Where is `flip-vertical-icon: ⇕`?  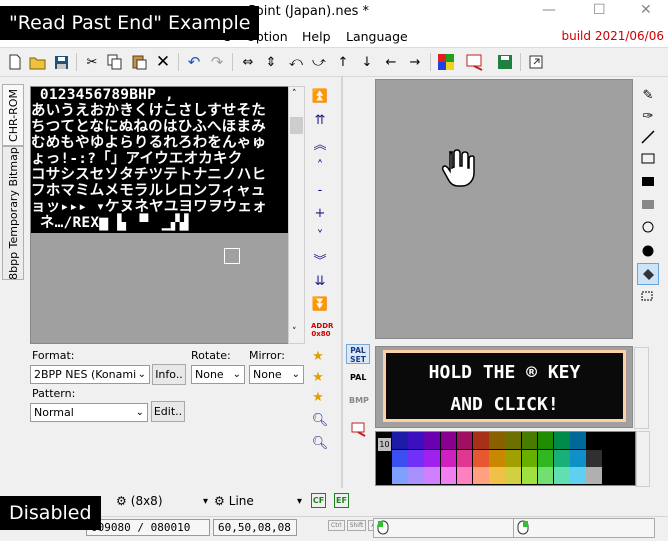
flip-vertical-icon: ⇕ is located at coordinates (271, 62).